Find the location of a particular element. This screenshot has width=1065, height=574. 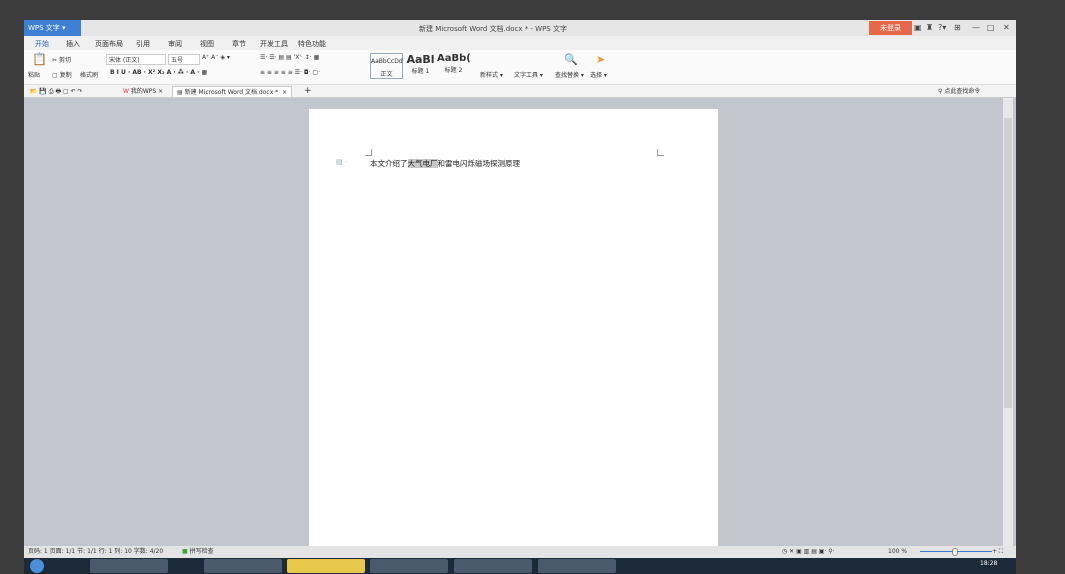

list-buttons: ☰· ☰· ▤ ▤ 'X'· ↕· ▦ is located at coordinates (289, 57).